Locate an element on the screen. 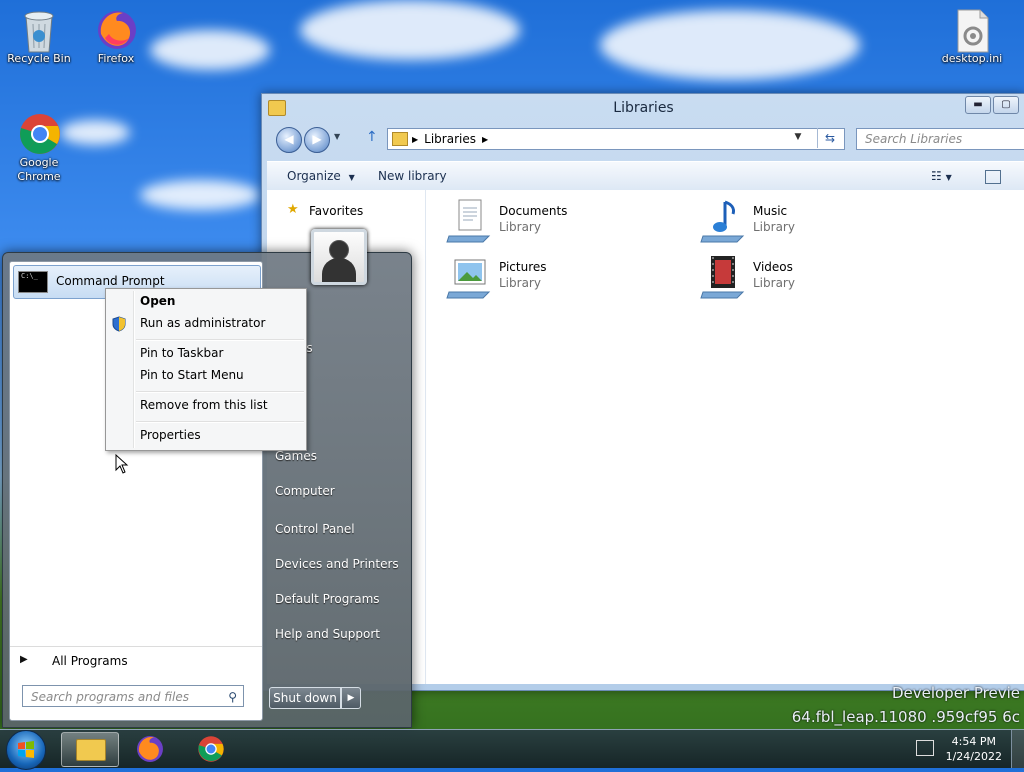 The image size is (1024, 772). desktop-icon-label: Firefox is located at coordinates (116, 58).